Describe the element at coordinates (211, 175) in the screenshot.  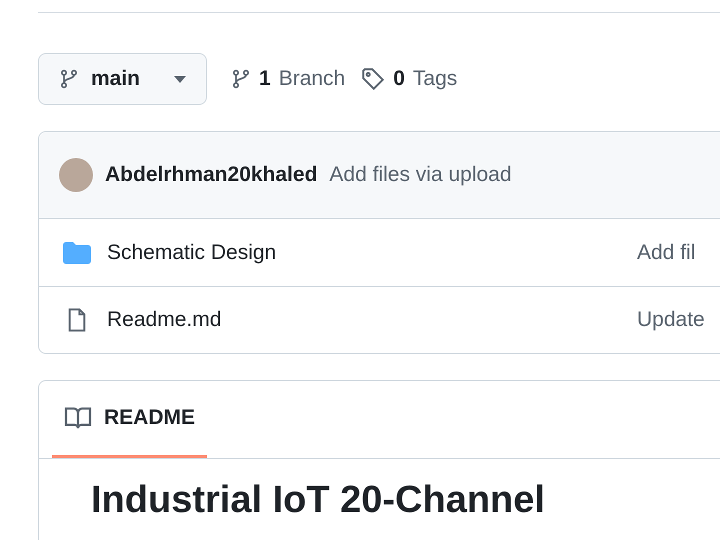
I see `commit-author: Abdelrhman20khaled` at that location.